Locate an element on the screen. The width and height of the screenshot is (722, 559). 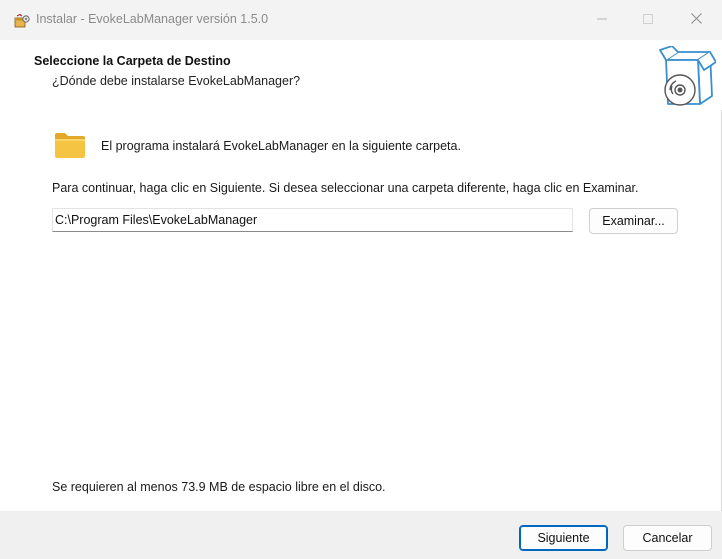
minimize-icon is located at coordinates (602, 20).